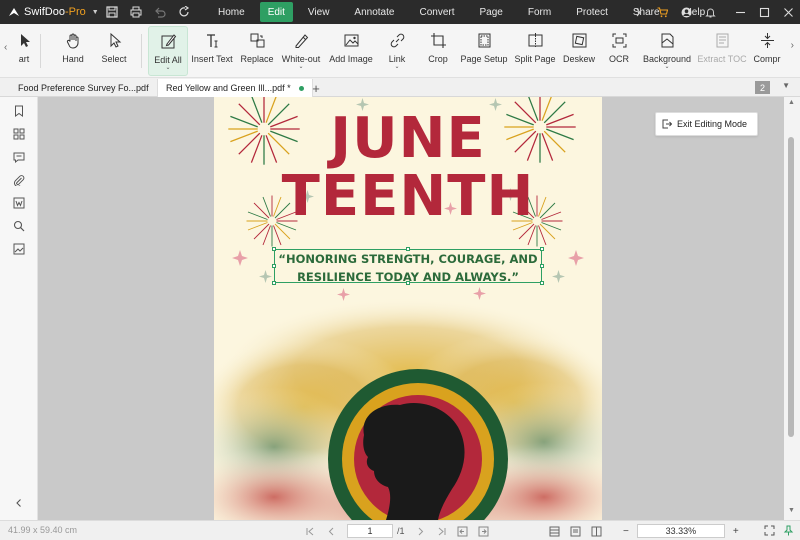  I want to click on eraser-pen-icon, so click(301, 40).